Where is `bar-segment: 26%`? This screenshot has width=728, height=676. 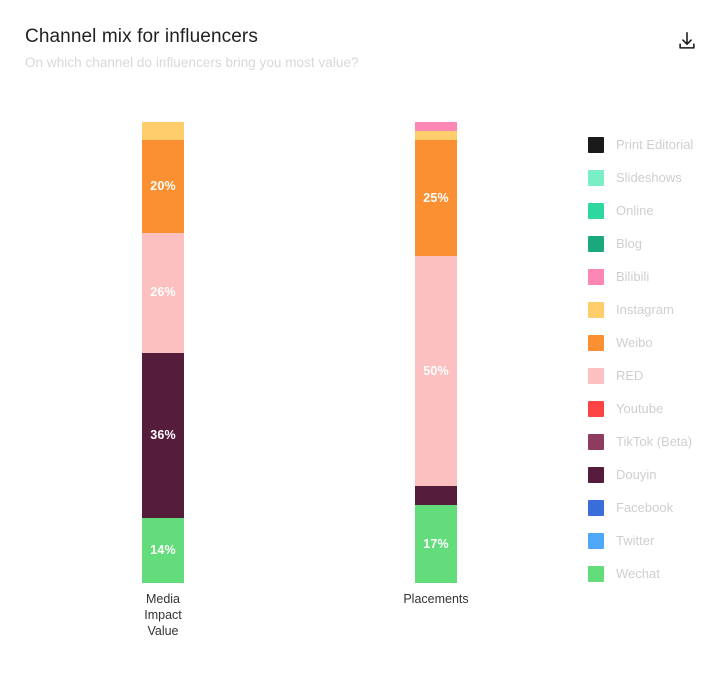
bar-segment: 26% is located at coordinates (163, 292).